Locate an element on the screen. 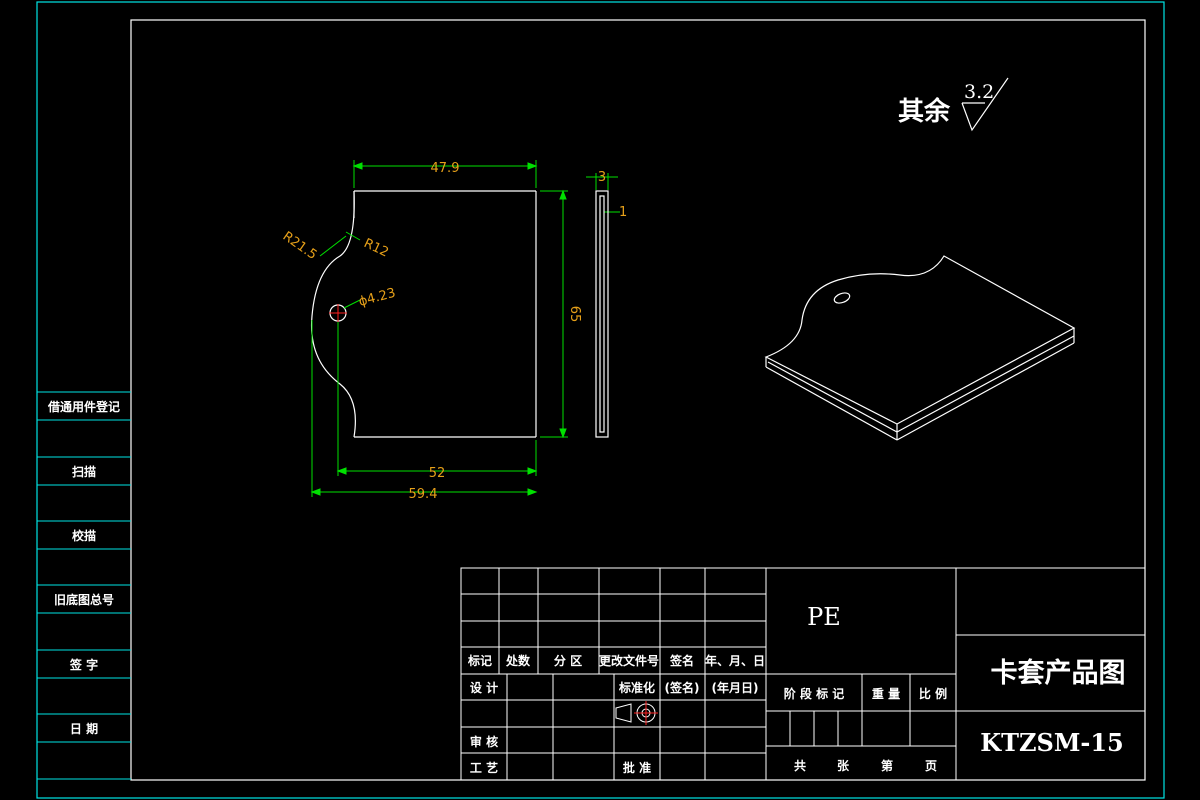  rev-header-sign: 签名 is located at coordinates (681, 660).